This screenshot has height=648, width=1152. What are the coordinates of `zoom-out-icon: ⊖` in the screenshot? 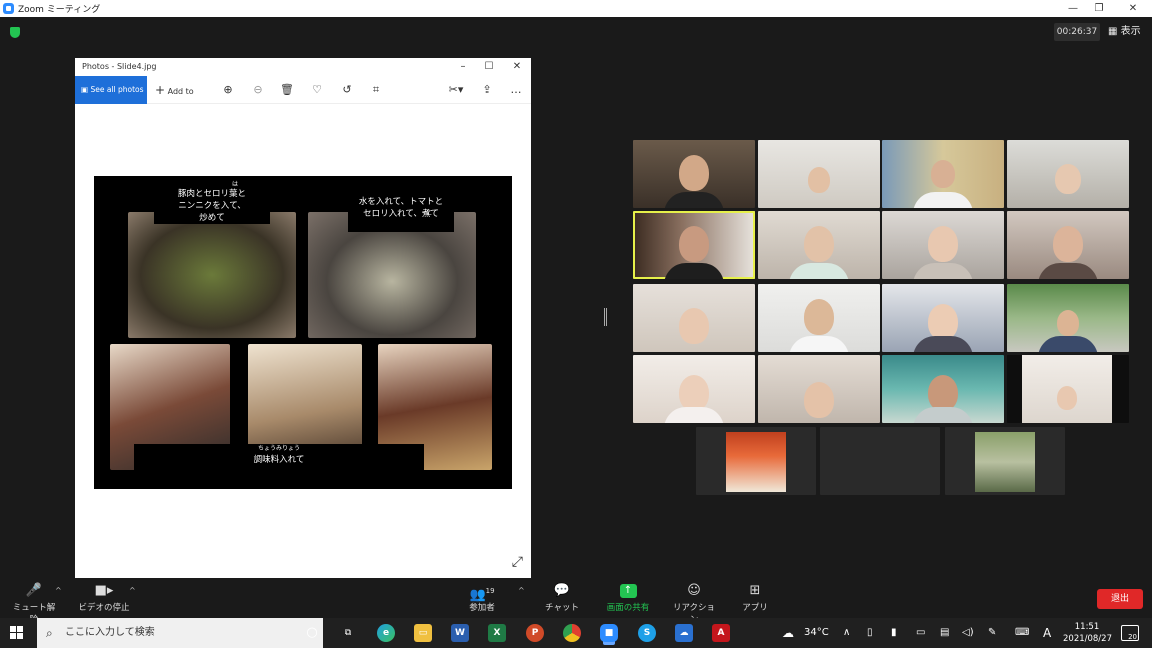 It's located at (258, 90).